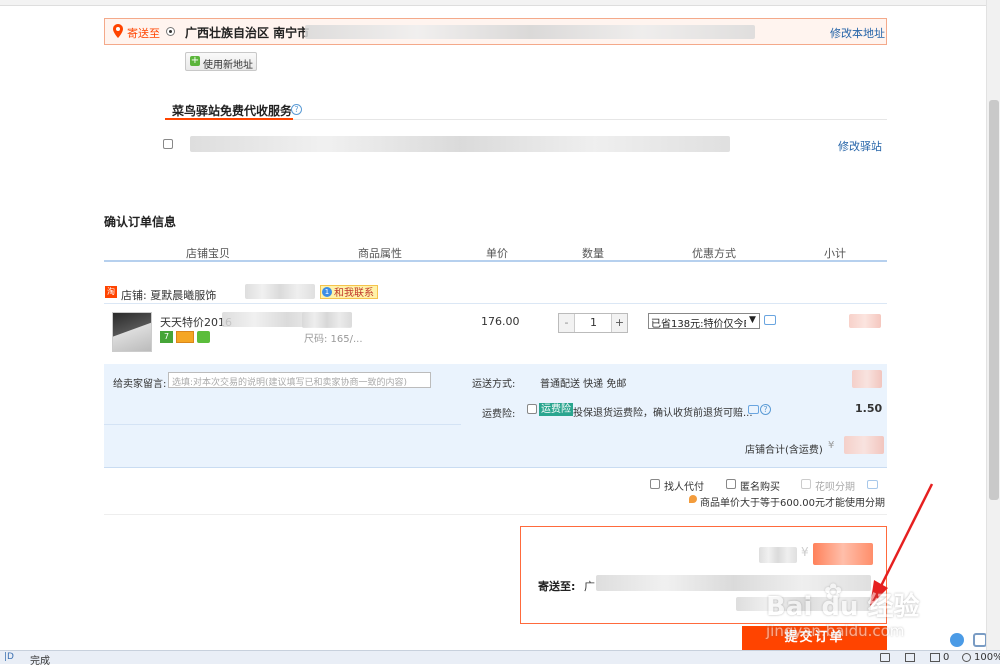 The height and width of the screenshot is (667, 1000). What do you see at coordinates (327, 320) in the screenshot?
I see `blurred-item-attr` at bounding box center [327, 320].